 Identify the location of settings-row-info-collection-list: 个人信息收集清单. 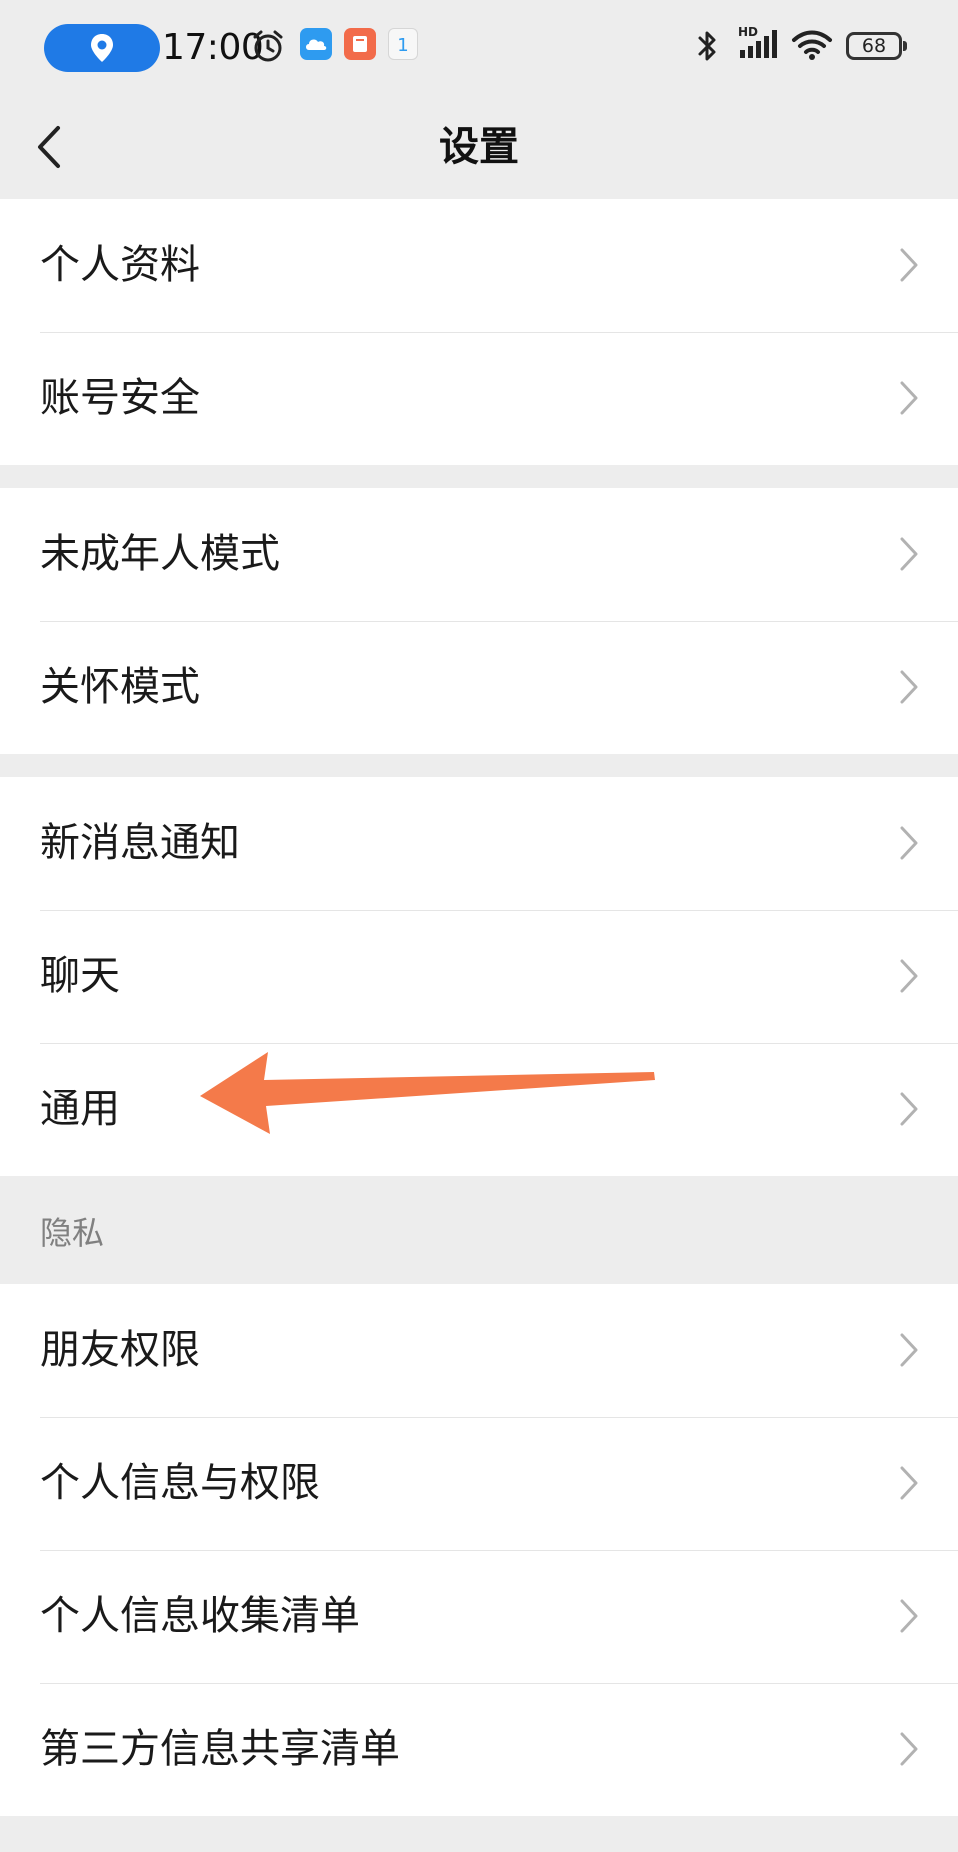
(479, 1616).